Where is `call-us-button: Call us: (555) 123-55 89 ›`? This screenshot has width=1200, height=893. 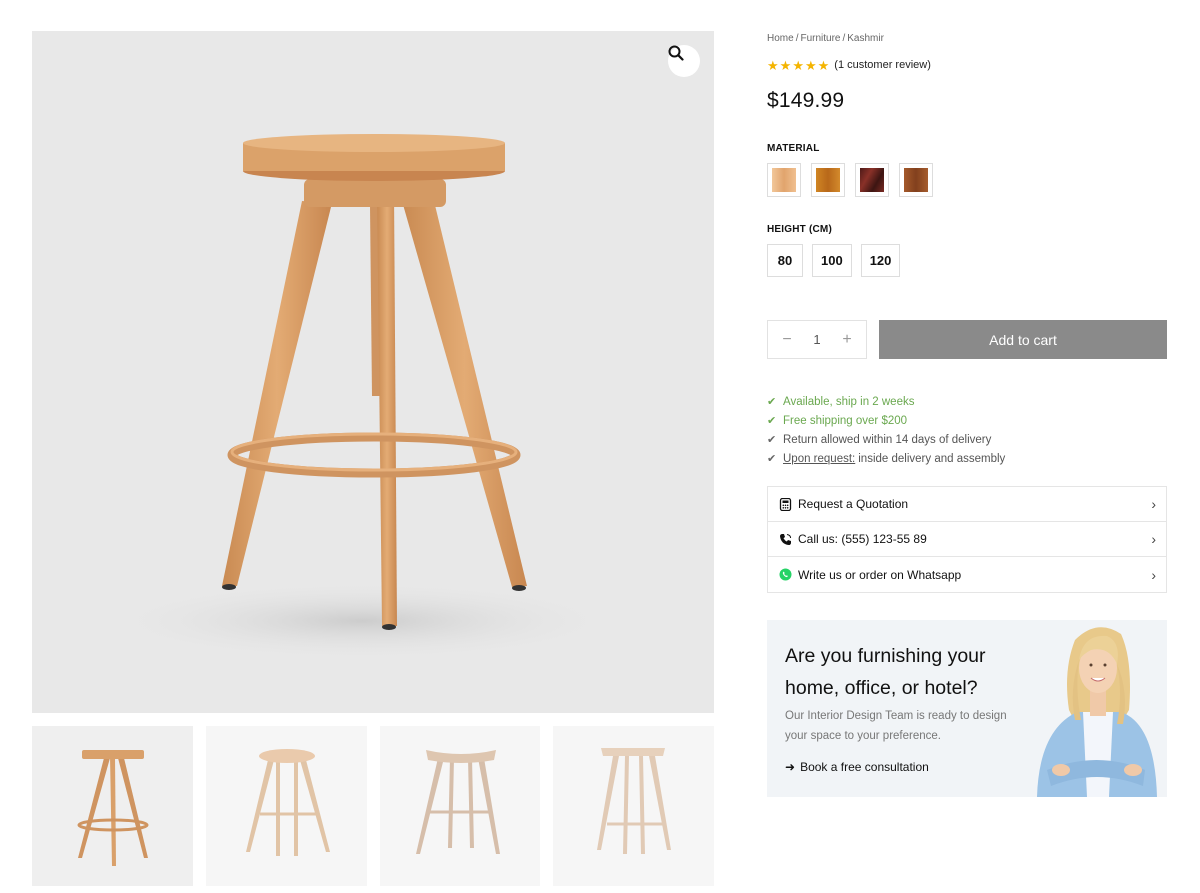
call-us-button: Call us: (555) 123-55 89 › is located at coordinates (967, 539).